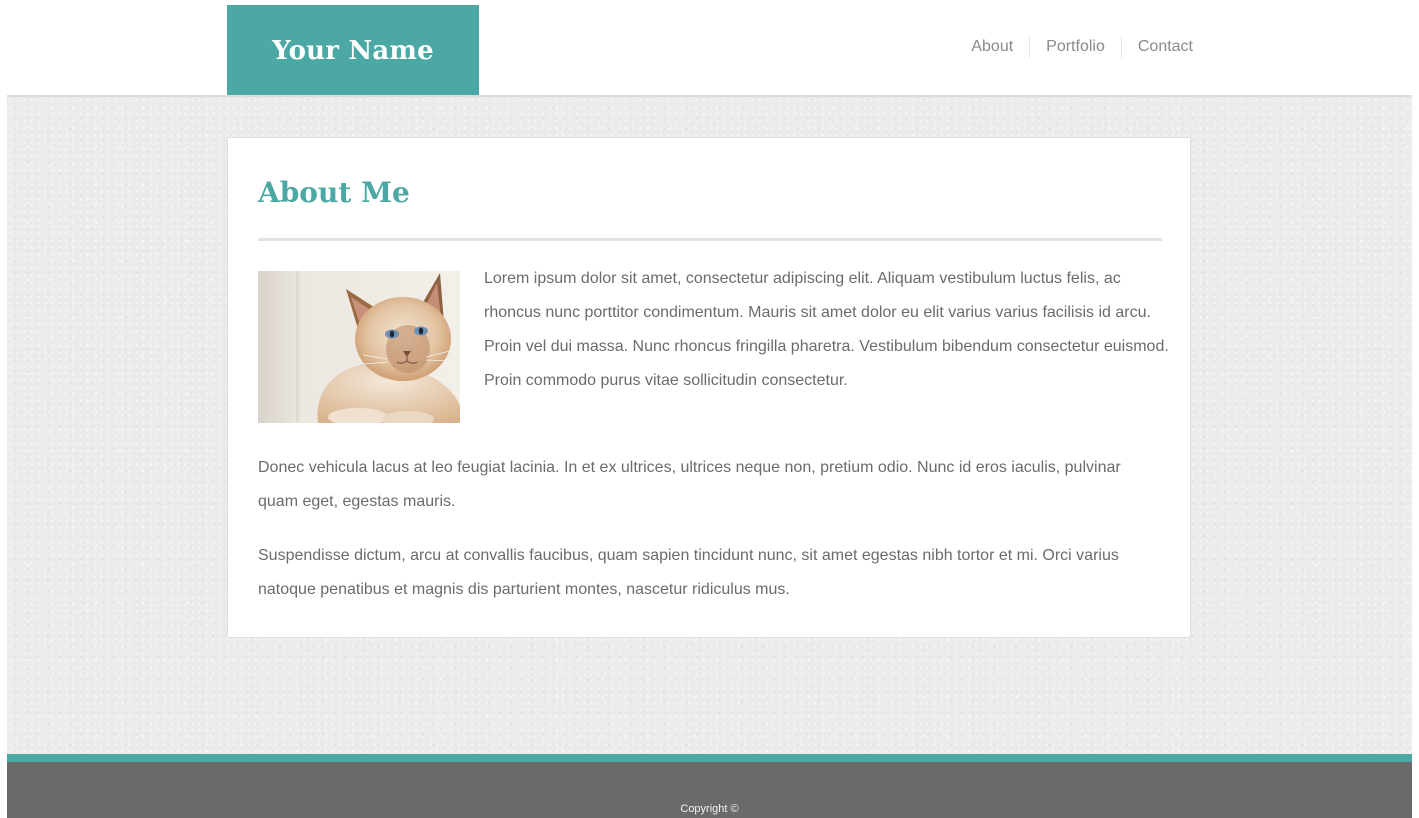  What do you see at coordinates (992, 47) in the screenshot?
I see `nav-link-about: About` at bounding box center [992, 47].